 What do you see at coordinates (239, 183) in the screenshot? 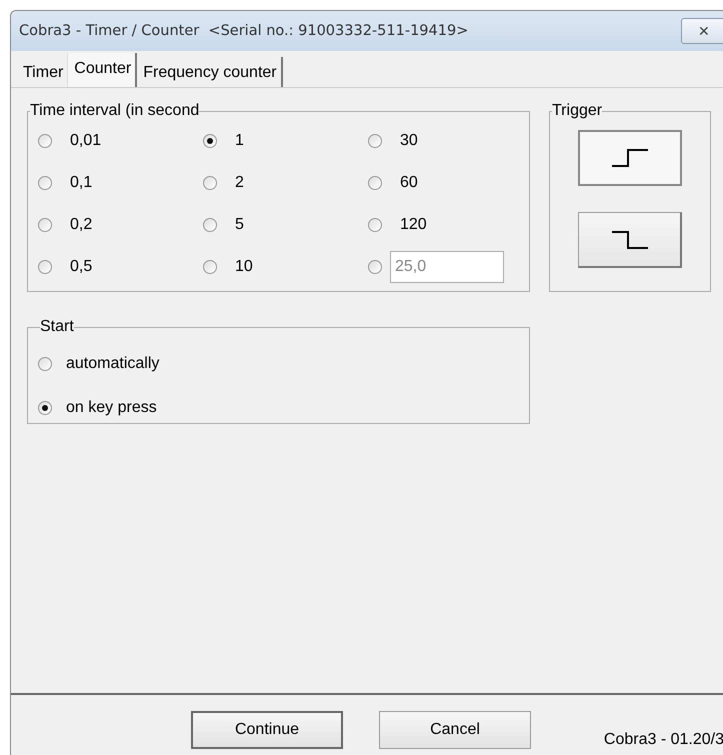
I see `option-label: 2` at bounding box center [239, 183].